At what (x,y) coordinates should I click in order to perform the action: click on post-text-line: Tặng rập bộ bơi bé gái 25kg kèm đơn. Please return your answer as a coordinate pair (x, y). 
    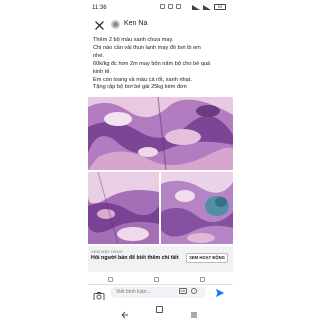
    Looking at the image, I should click on (140, 87).